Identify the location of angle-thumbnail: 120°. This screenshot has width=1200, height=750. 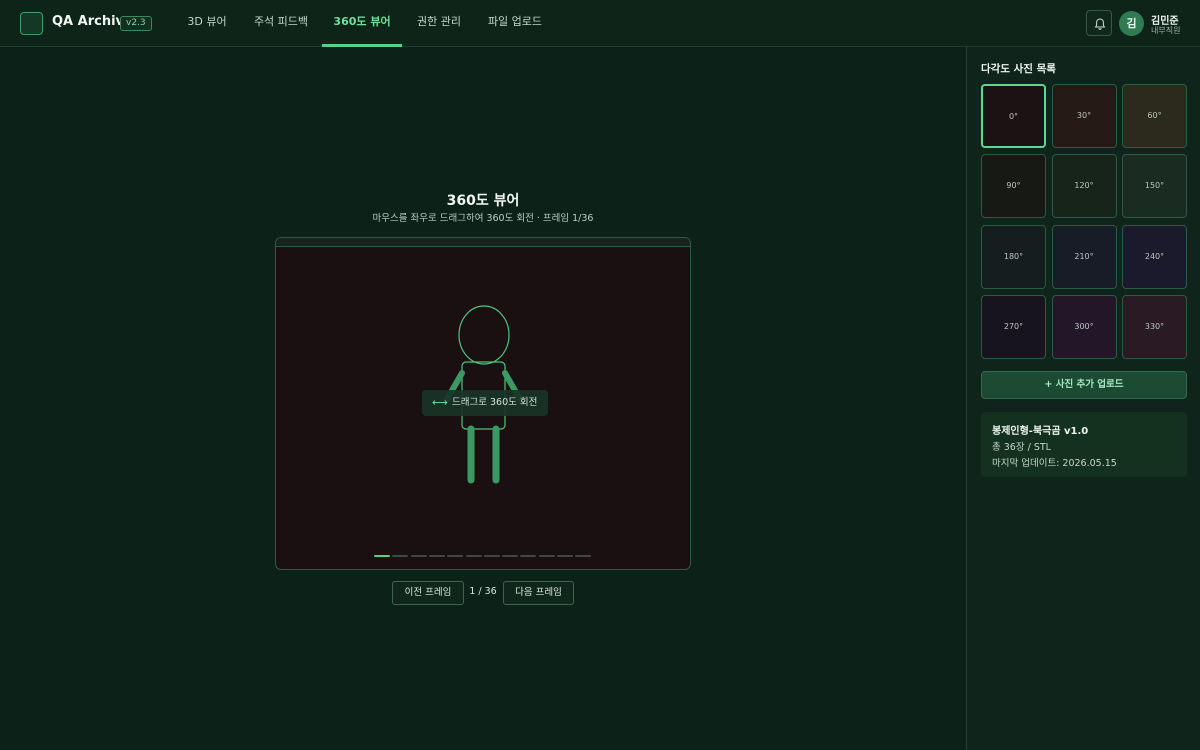
(1084, 186).